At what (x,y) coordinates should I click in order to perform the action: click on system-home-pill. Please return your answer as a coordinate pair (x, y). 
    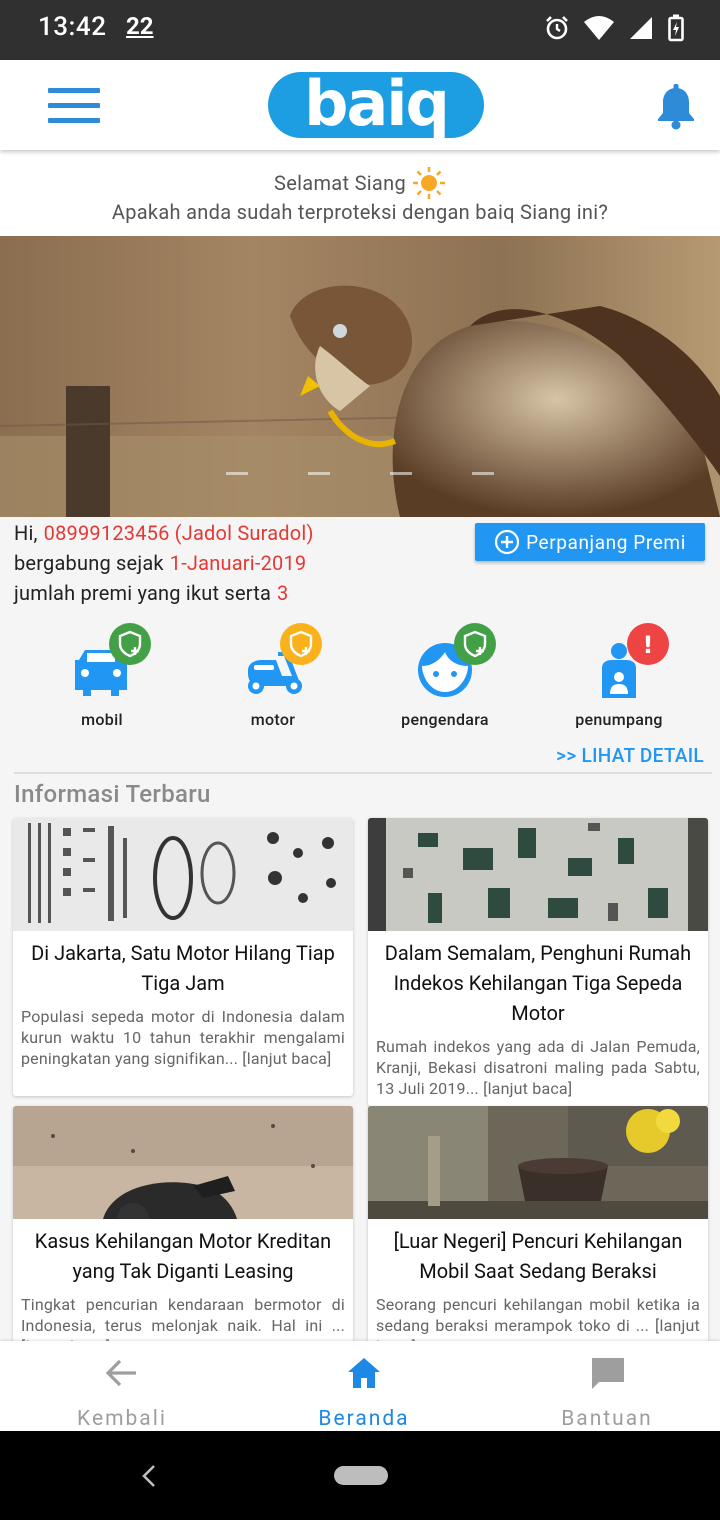
    Looking at the image, I should click on (361, 1475).